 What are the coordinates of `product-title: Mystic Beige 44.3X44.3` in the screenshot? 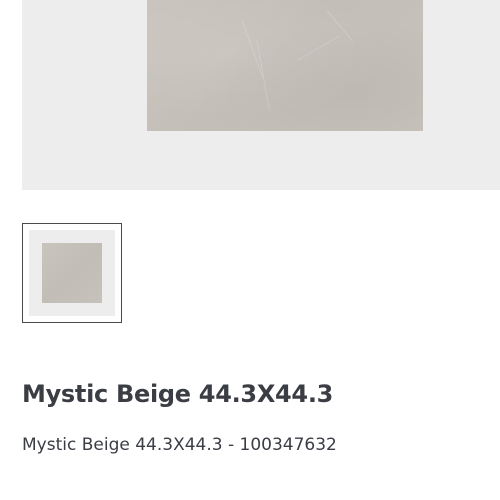 It's located at (178, 394).